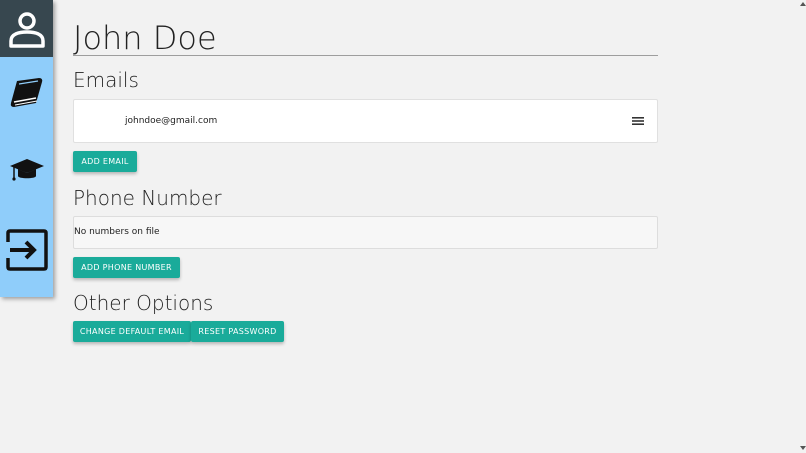 This screenshot has height=453, width=806. I want to click on graduation-cap-icon, so click(26, 170).